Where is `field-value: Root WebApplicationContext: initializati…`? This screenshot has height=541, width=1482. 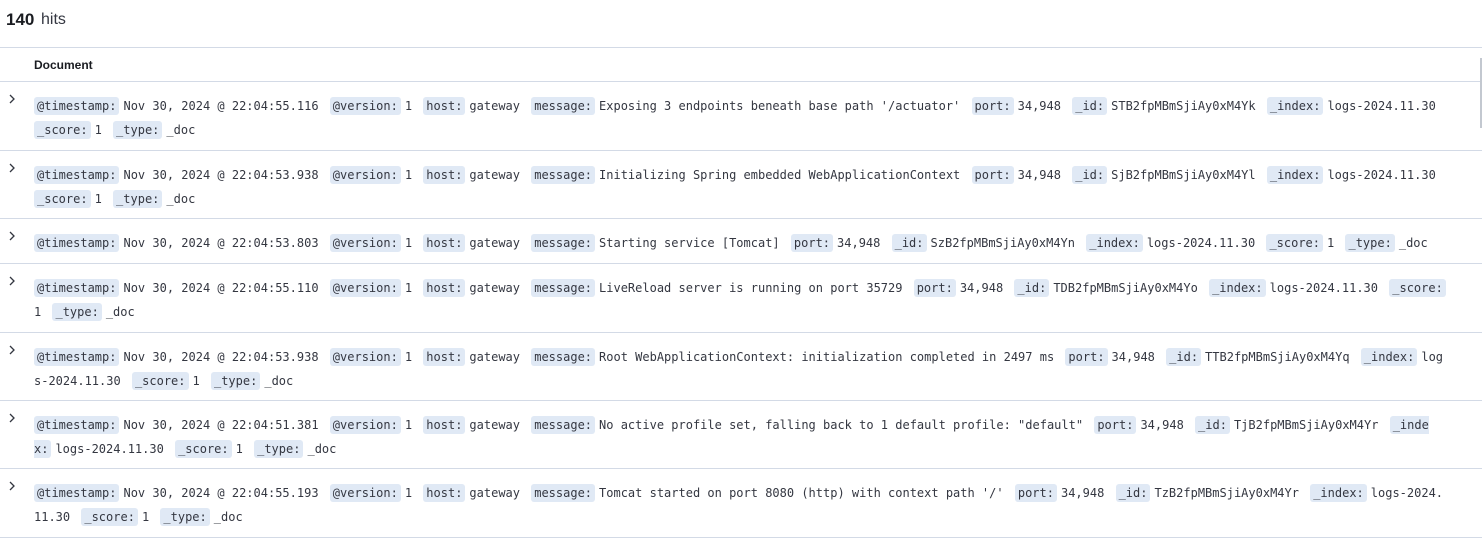 field-value: Root WebApplicationContext: initializati… is located at coordinates (827, 357).